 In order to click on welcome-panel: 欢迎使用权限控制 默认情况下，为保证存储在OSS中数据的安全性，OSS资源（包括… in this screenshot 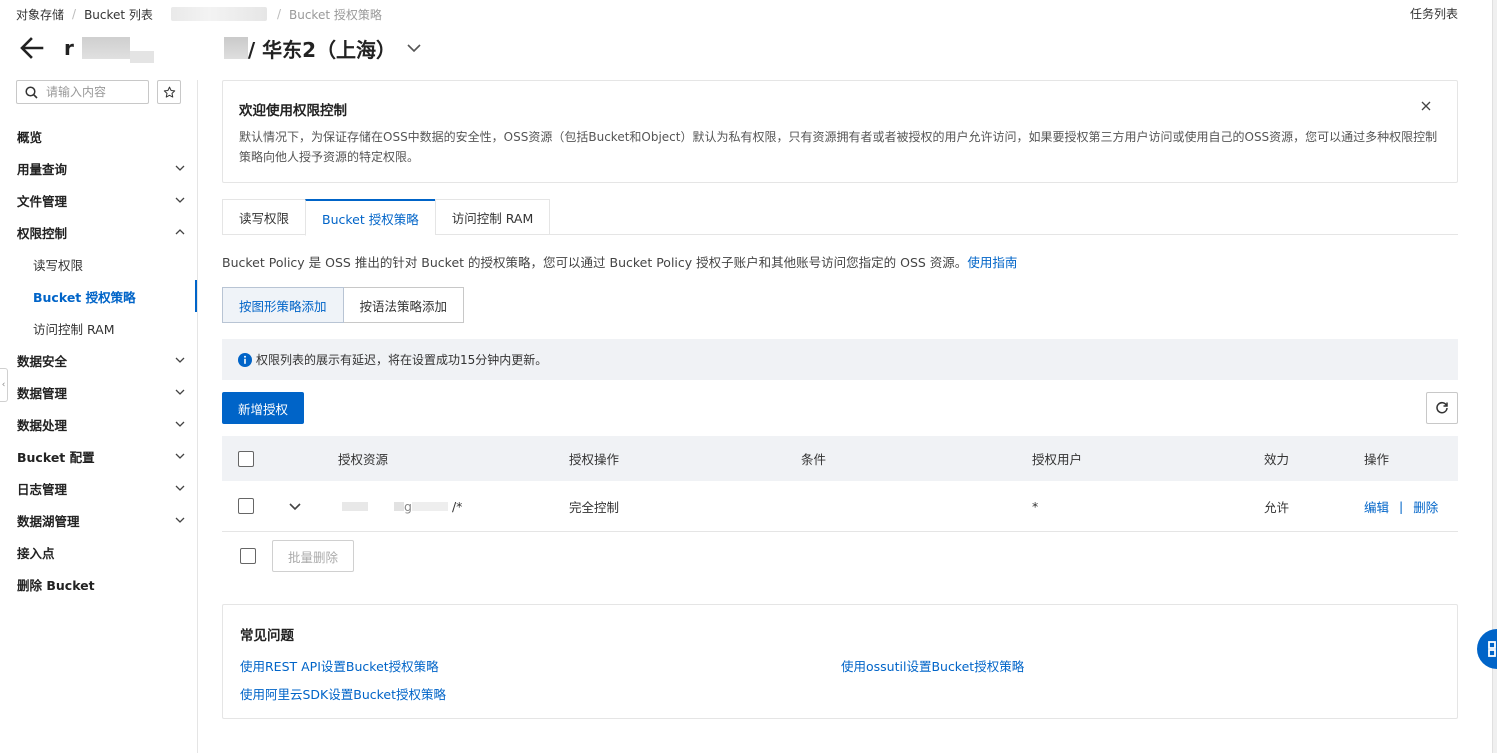, I will do `click(840, 131)`.